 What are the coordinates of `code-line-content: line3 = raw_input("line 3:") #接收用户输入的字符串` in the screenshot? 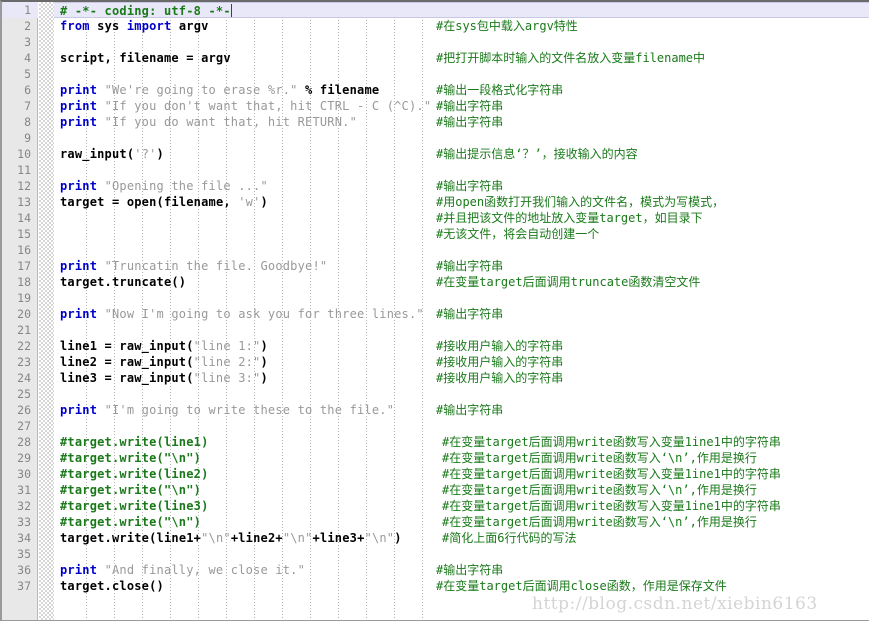 It's located at (461, 378).